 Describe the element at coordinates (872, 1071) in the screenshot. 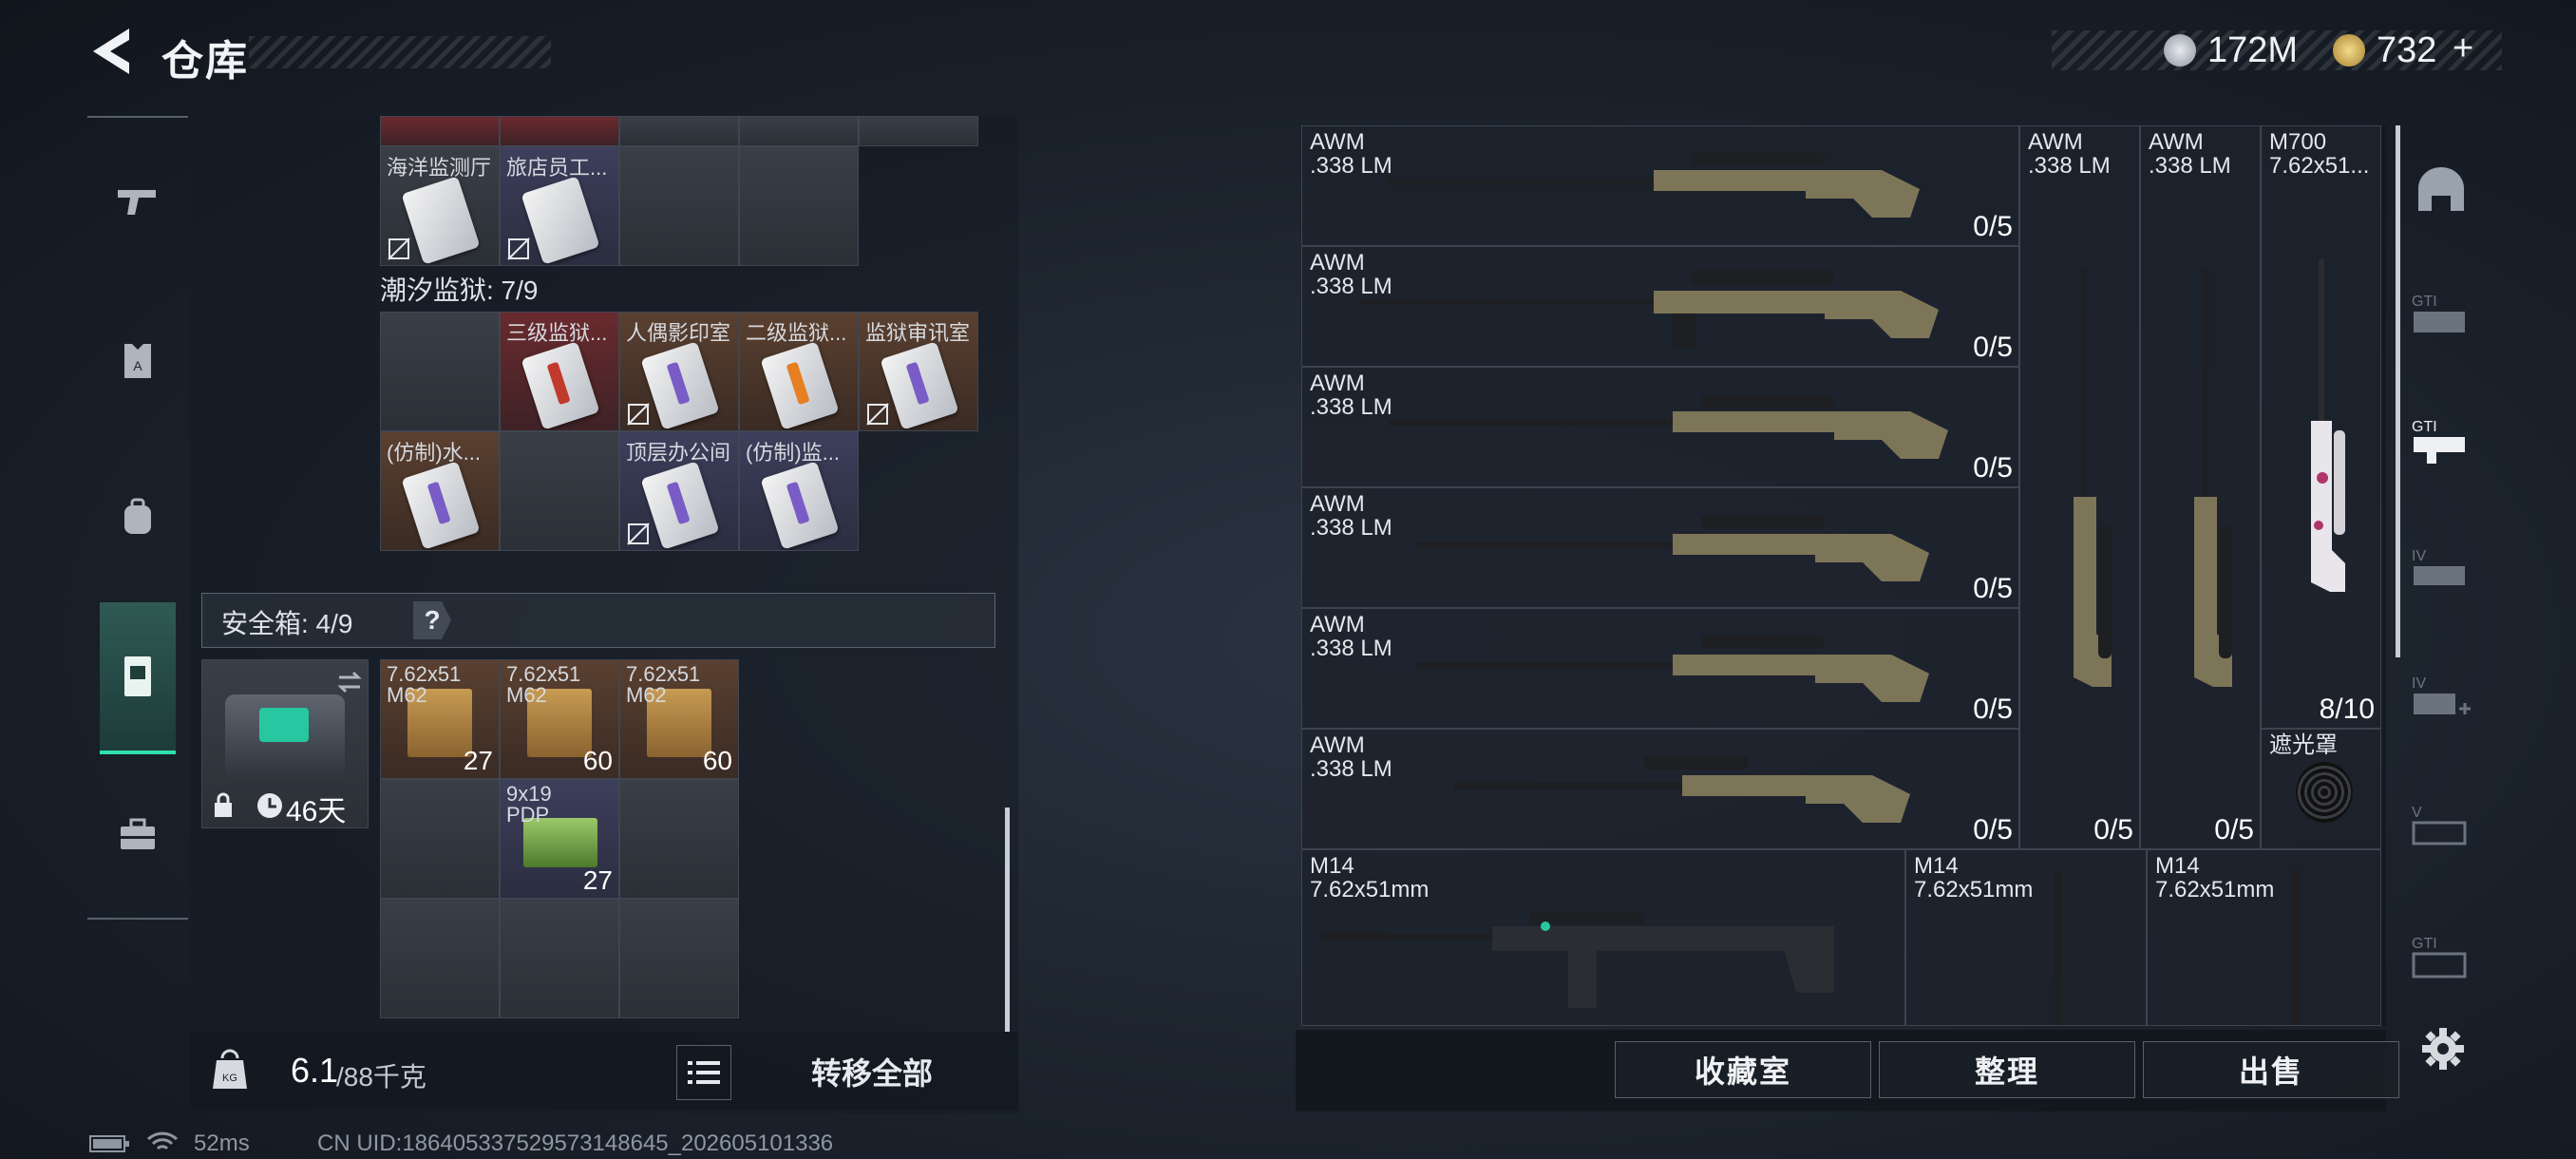

I see `transfer-all-button: 转移全部` at that location.